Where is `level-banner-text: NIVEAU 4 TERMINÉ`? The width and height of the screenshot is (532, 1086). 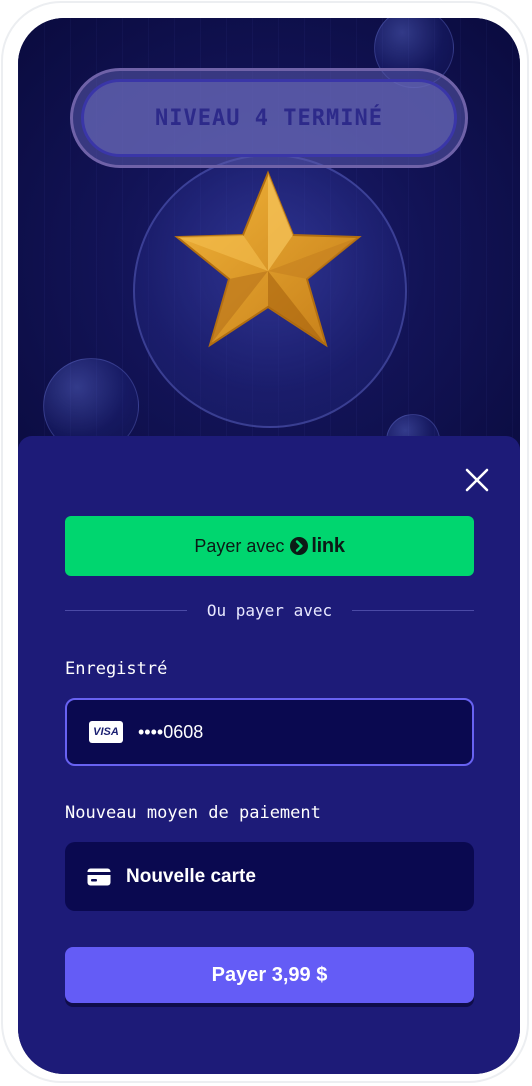
level-banner-text: NIVEAU 4 TERMINÉ is located at coordinates (269, 118).